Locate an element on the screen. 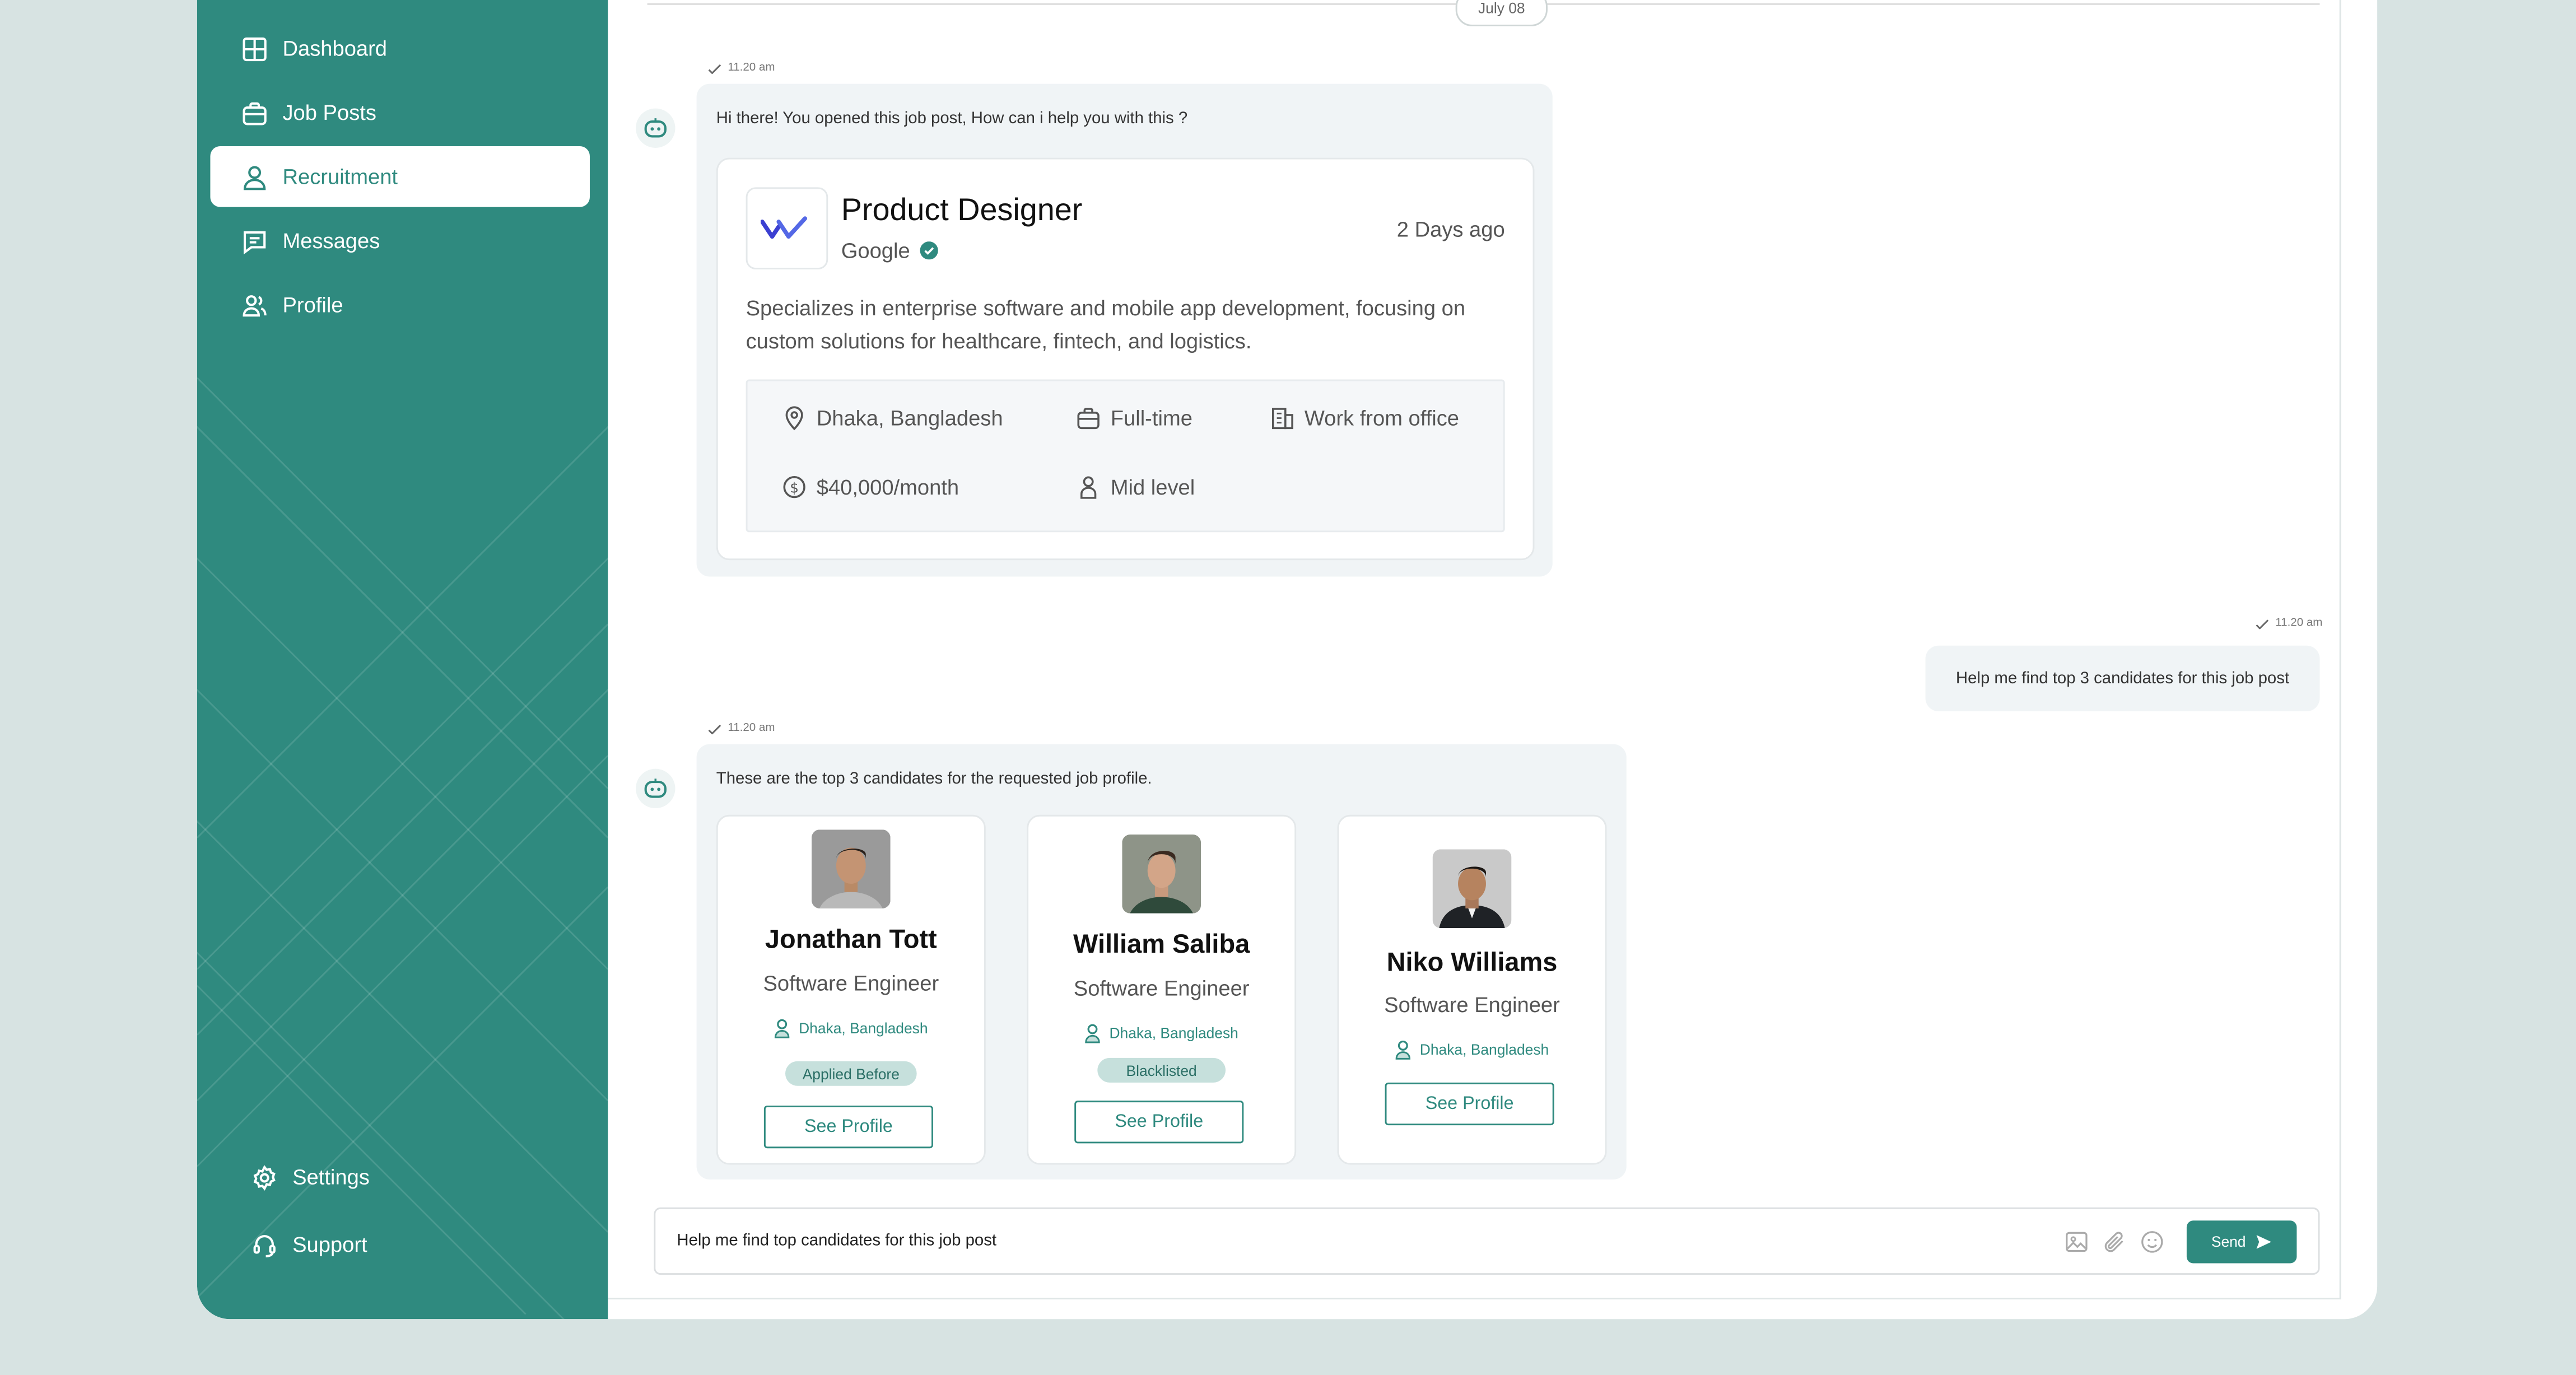  send-label: Send is located at coordinates (2228, 1242).